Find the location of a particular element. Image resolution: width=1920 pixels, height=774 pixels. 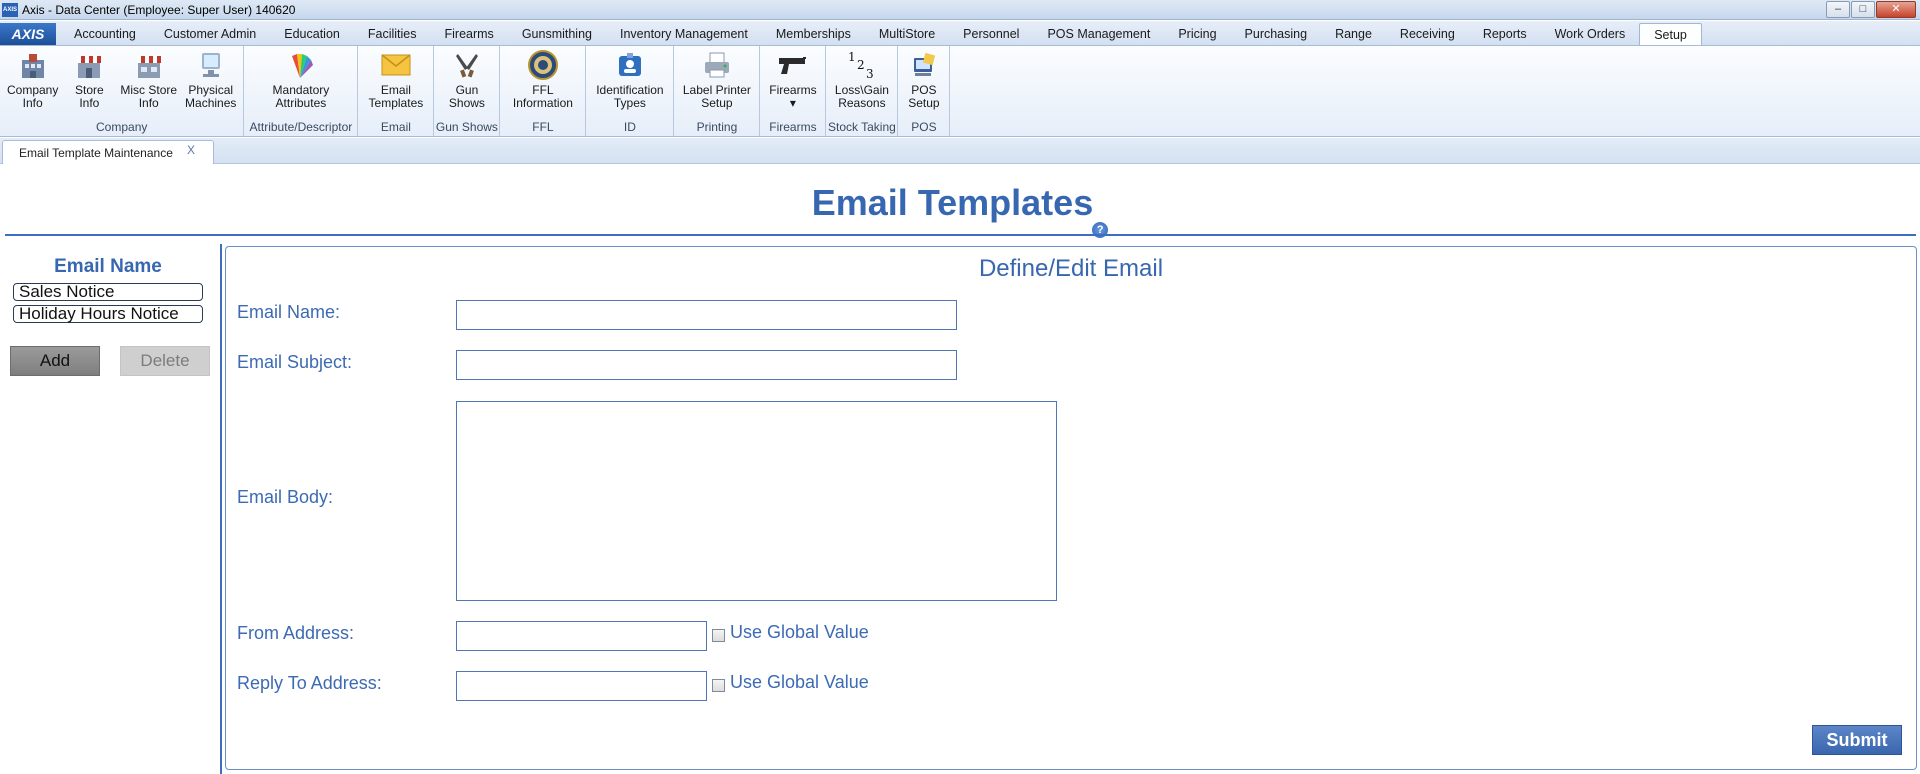

ribbon-group-pos: POS Setup POS is located at coordinates (924, 91).